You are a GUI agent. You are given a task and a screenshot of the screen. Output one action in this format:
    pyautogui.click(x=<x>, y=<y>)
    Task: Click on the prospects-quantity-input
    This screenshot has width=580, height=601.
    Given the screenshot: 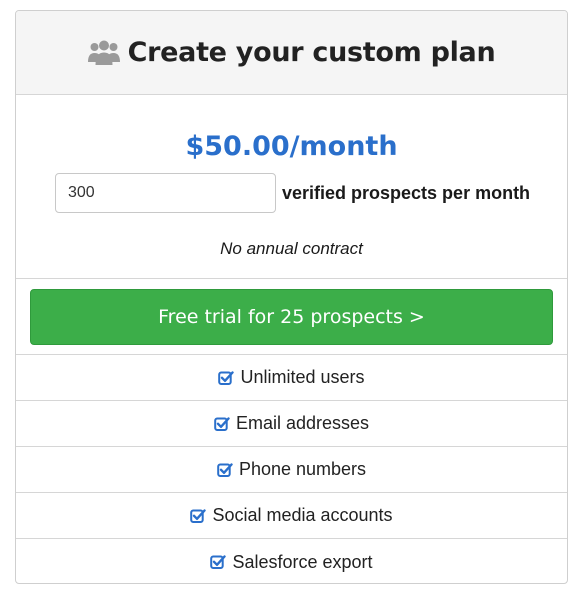 What is the action you would take?
    pyautogui.click(x=165, y=193)
    